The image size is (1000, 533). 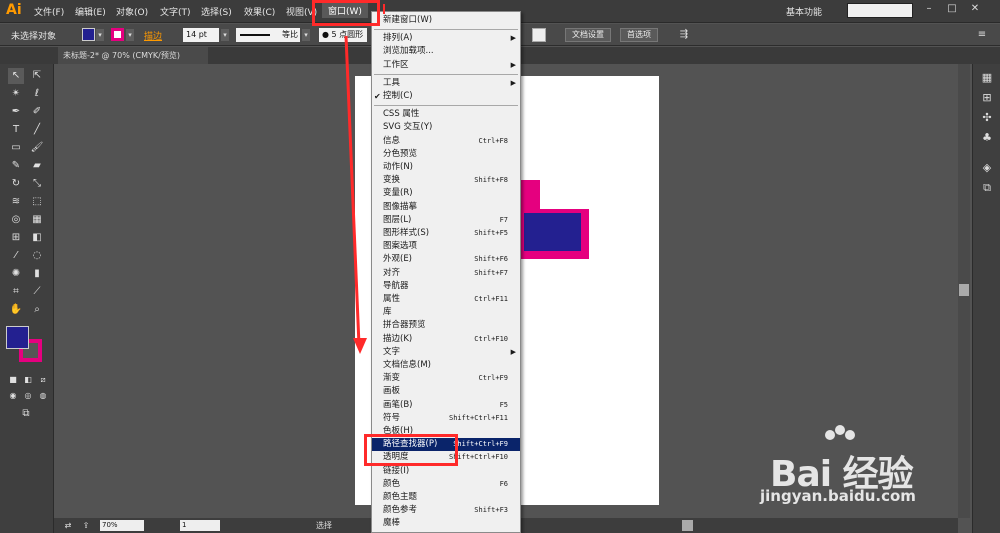 What do you see at coordinates (37, 76) in the screenshot?
I see `direct-selection-tool-icon: ⇱` at bounding box center [37, 76].